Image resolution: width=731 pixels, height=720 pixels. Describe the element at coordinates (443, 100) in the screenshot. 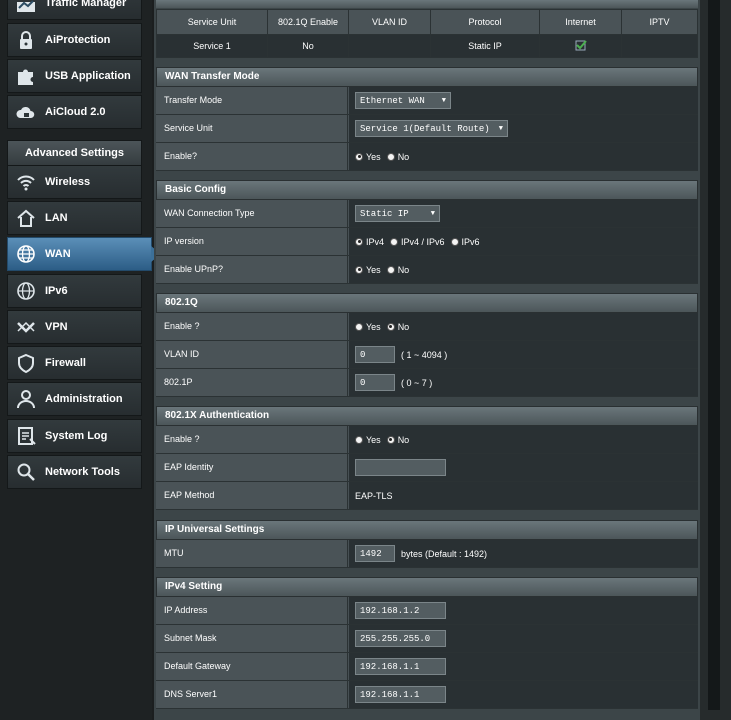

I see `chevron-down-icon: ▼` at that location.